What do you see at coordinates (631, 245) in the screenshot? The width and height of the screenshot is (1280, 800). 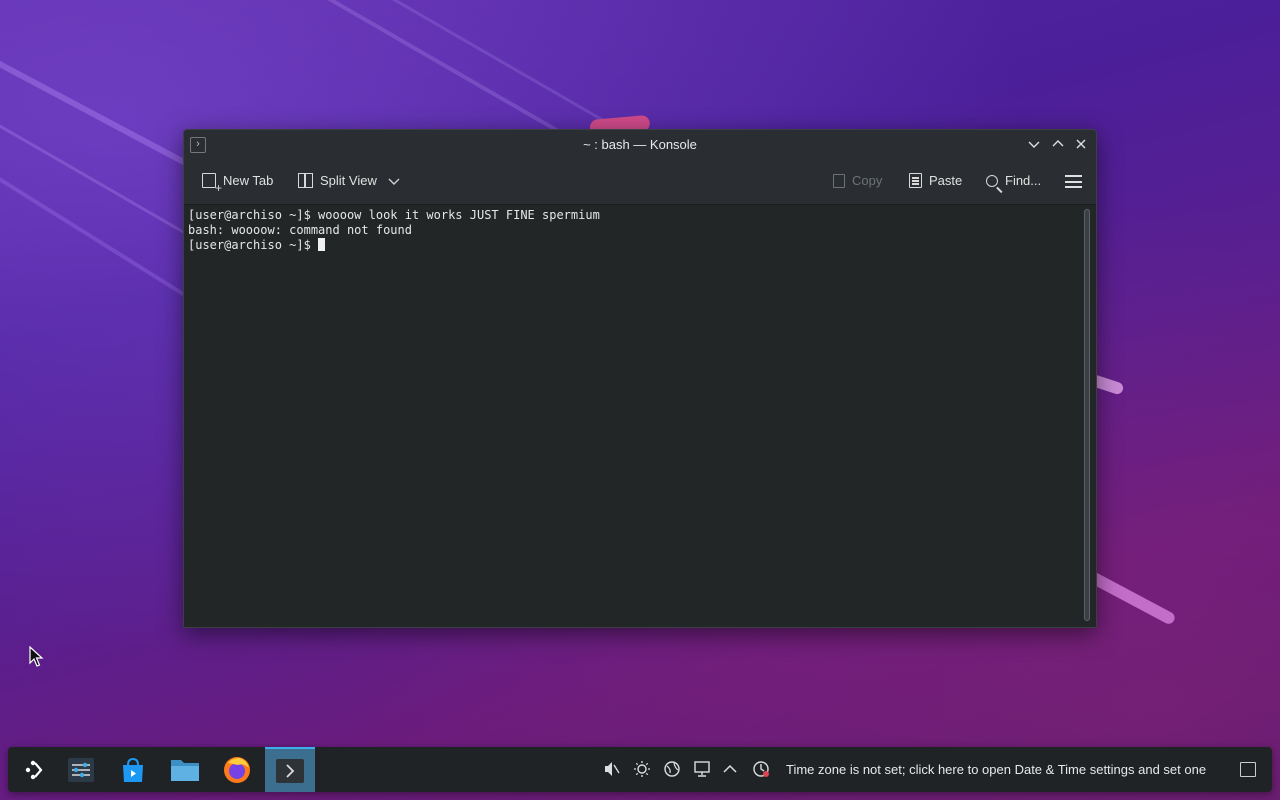 I see `terminal-prompt-line: [user@archiso ~]$` at bounding box center [631, 245].